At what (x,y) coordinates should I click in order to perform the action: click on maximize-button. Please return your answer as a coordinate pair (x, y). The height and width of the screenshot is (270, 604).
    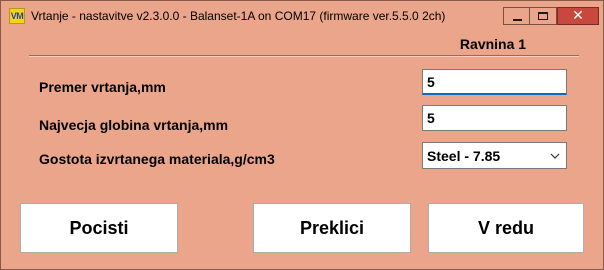
    Looking at the image, I should click on (543, 16).